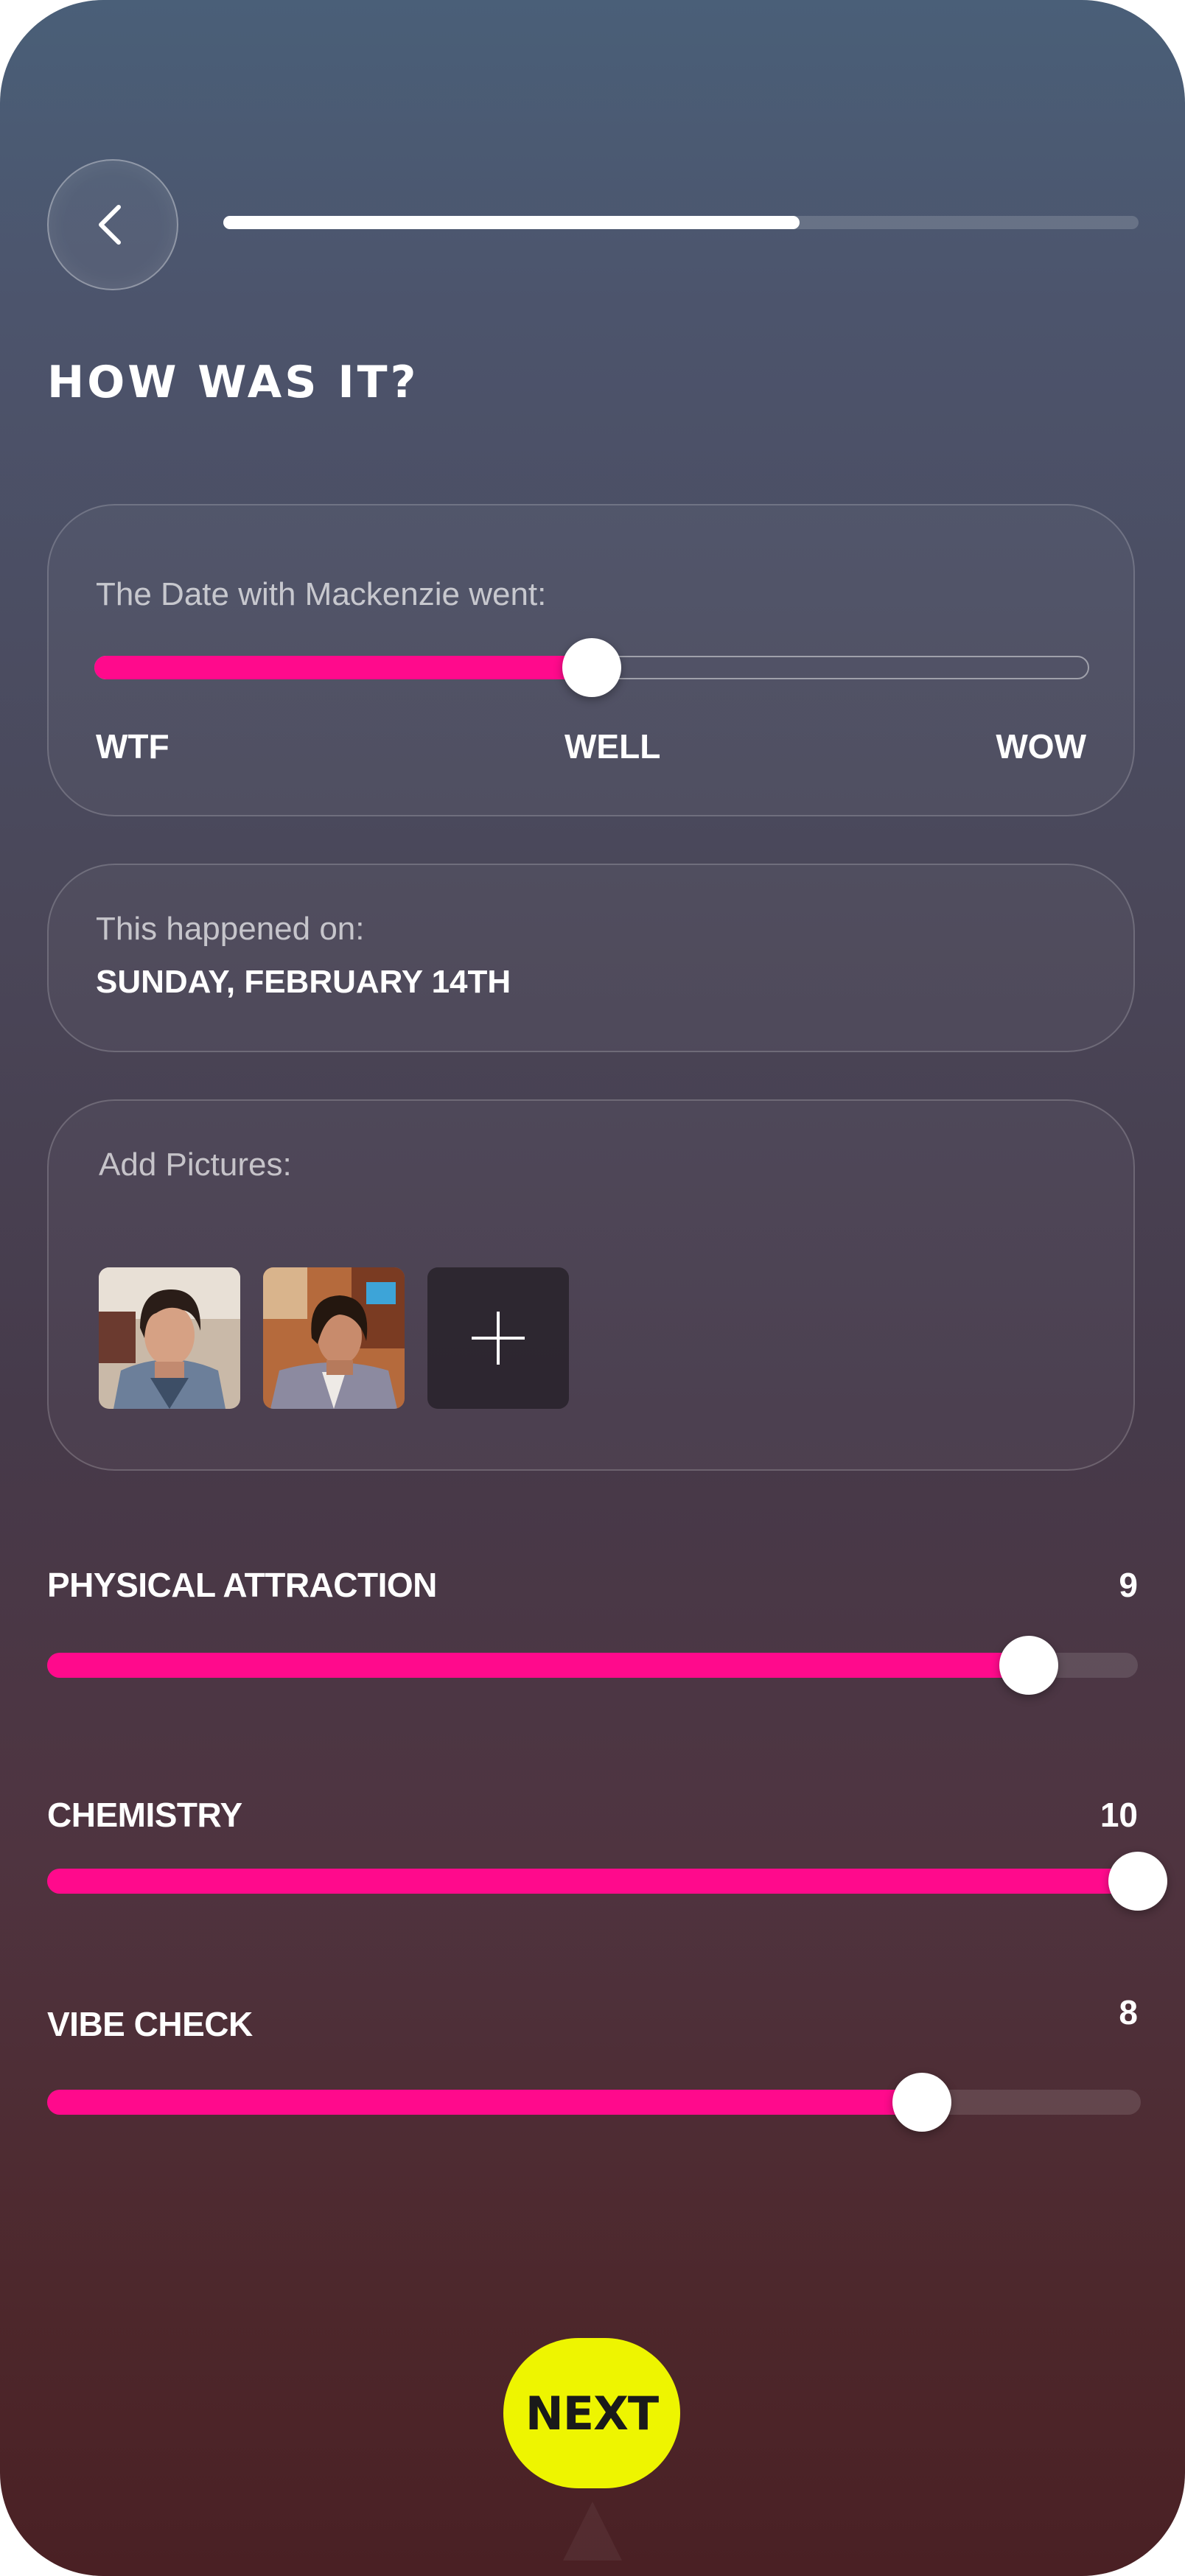 The width and height of the screenshot is (1185, 2576). I want to click on mood-slider-fill, so click(350, 667).